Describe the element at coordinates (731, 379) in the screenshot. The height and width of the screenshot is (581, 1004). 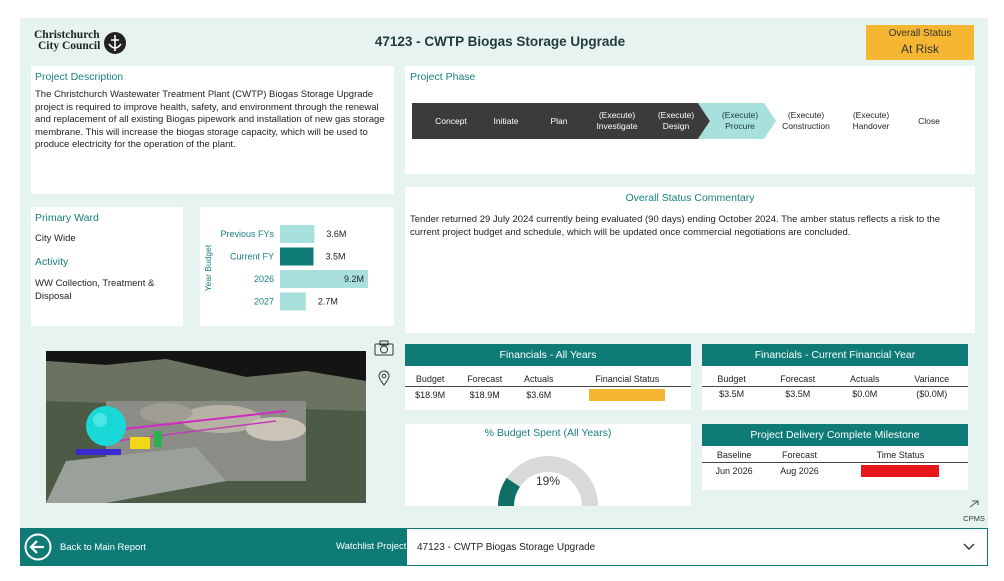
I see `fin-current-header: Budget` at that location.